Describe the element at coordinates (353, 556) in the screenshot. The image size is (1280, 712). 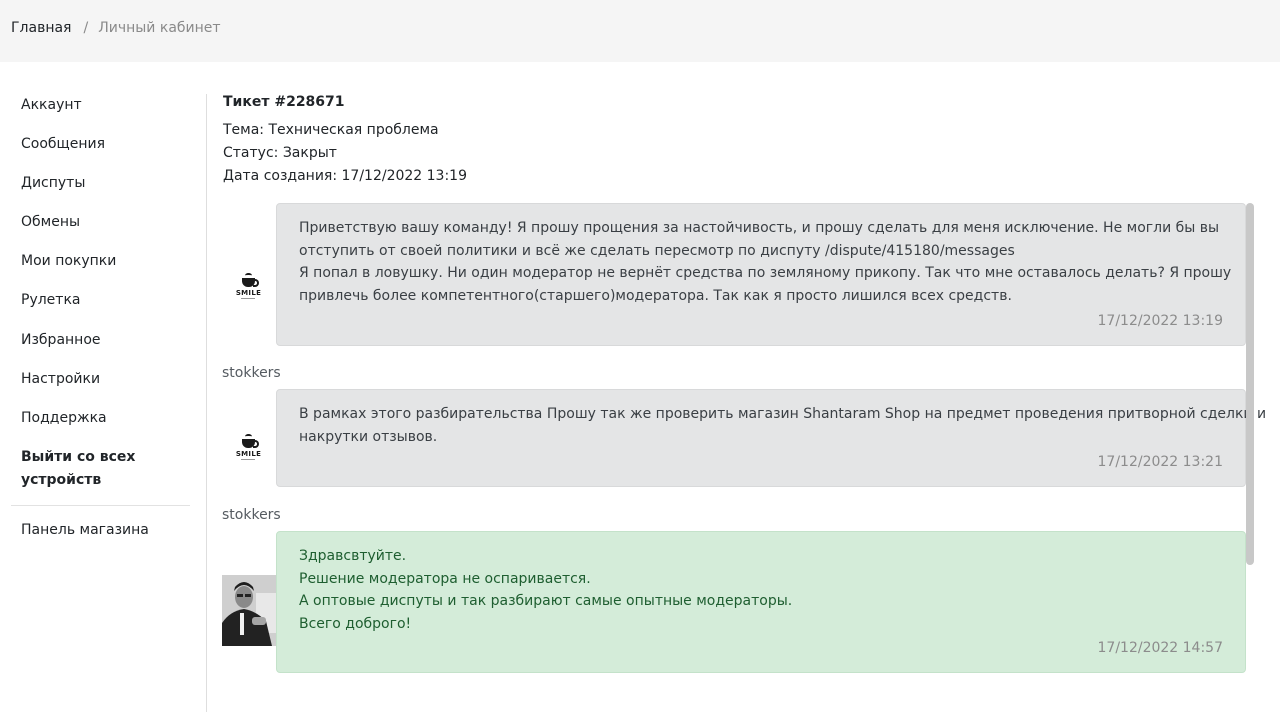
I see `message-text-line: Здравсвтуйте.` at that location.